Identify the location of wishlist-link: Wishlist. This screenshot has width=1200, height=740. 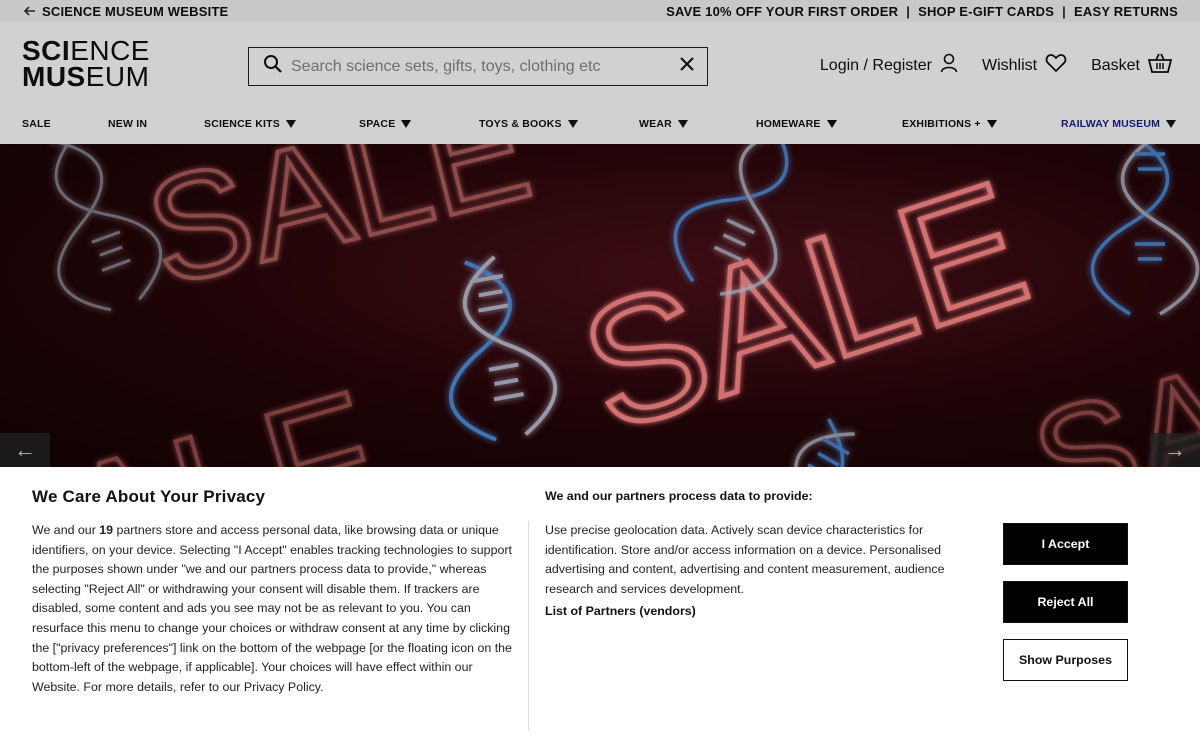
(1024, 65).